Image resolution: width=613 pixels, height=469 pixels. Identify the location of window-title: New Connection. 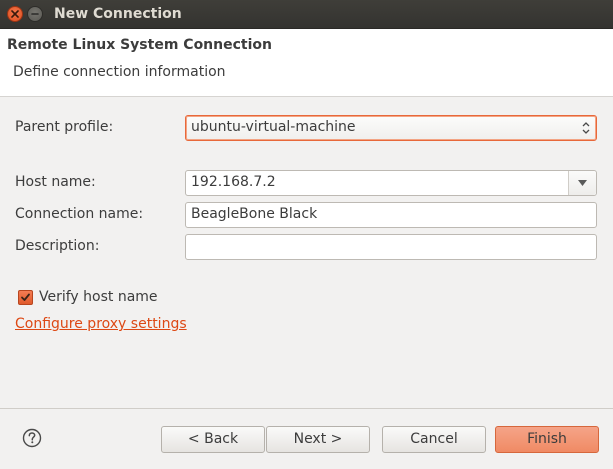
(118, 14).